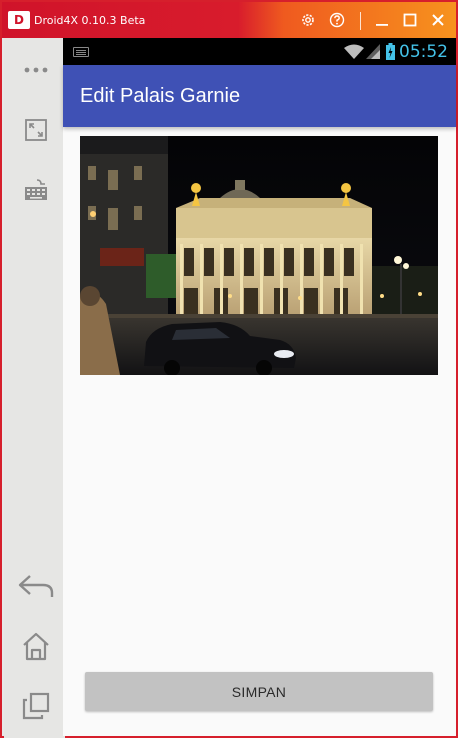 The width and height of the screenshot is (458, 738). What do you see at coordinates (337, 20) in the screenshot?
I see `help-icon` at bounding box center [337, 20].